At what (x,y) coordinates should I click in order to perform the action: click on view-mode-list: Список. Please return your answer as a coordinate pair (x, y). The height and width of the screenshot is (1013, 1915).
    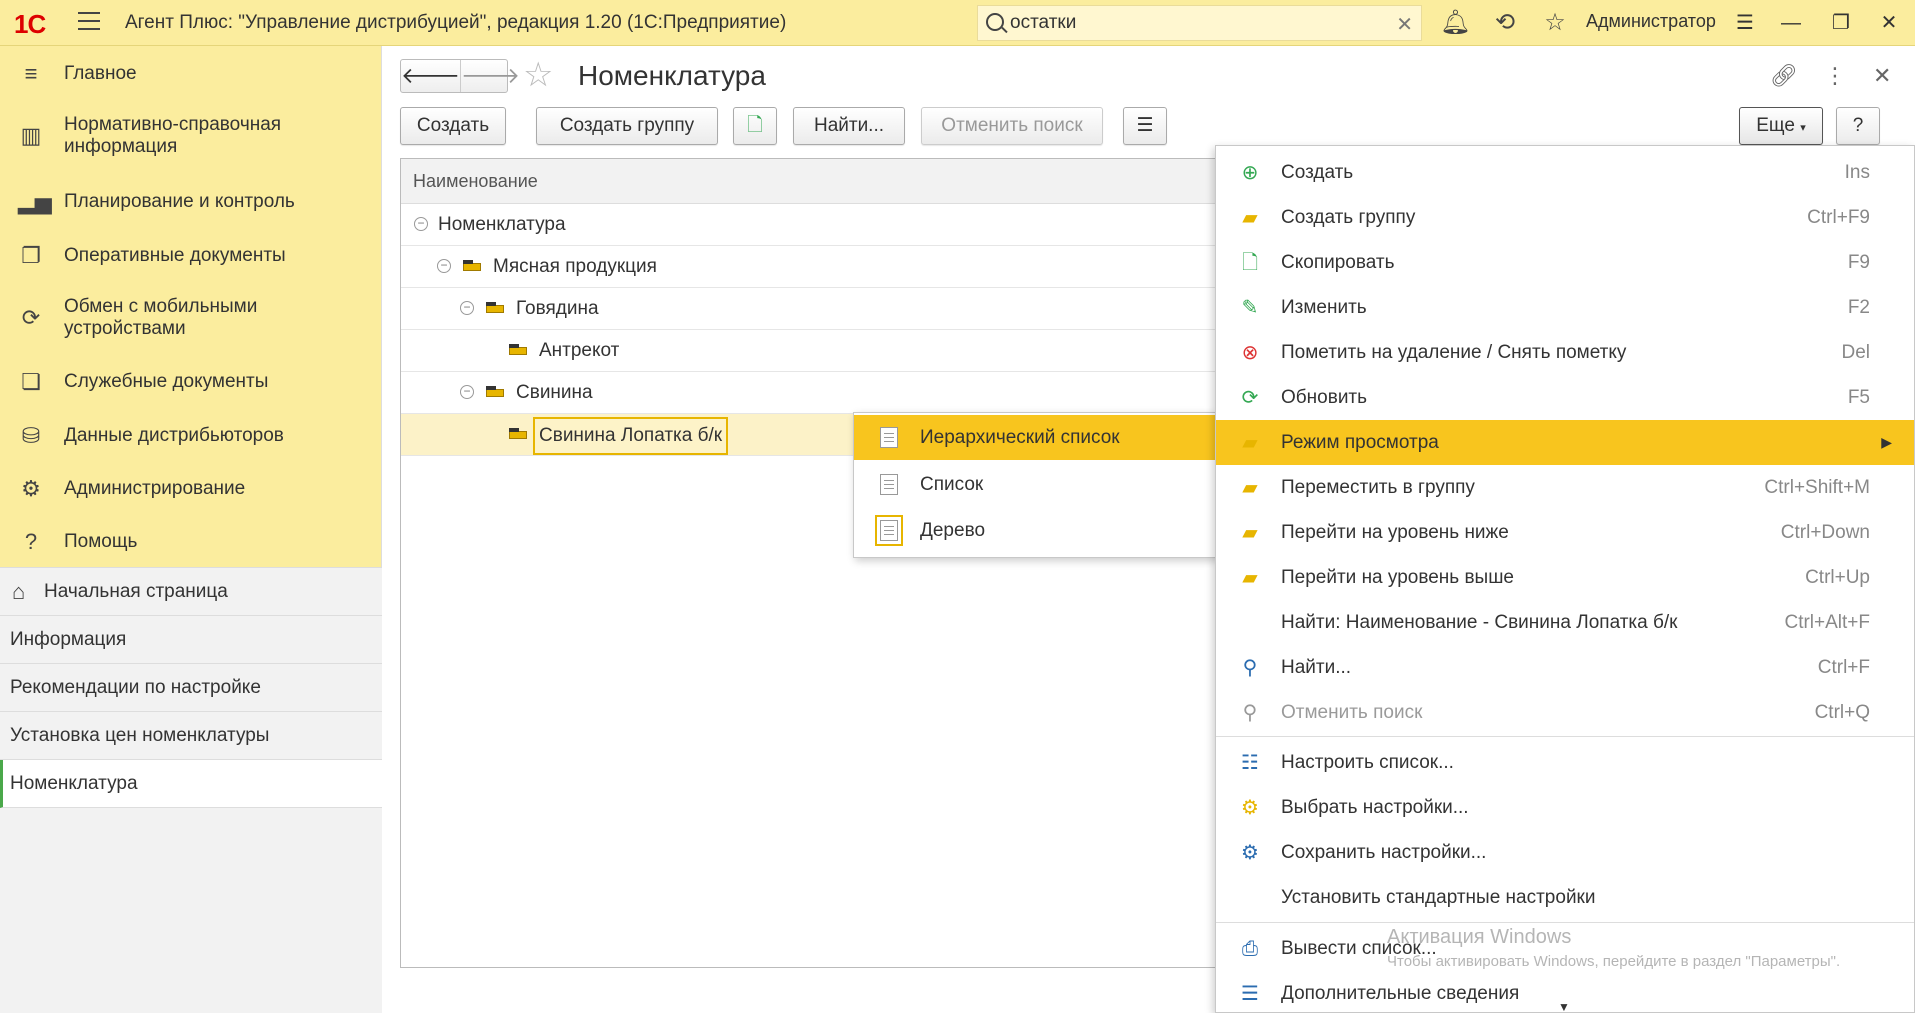
    Looking at the image, I should click on (1035, 484).